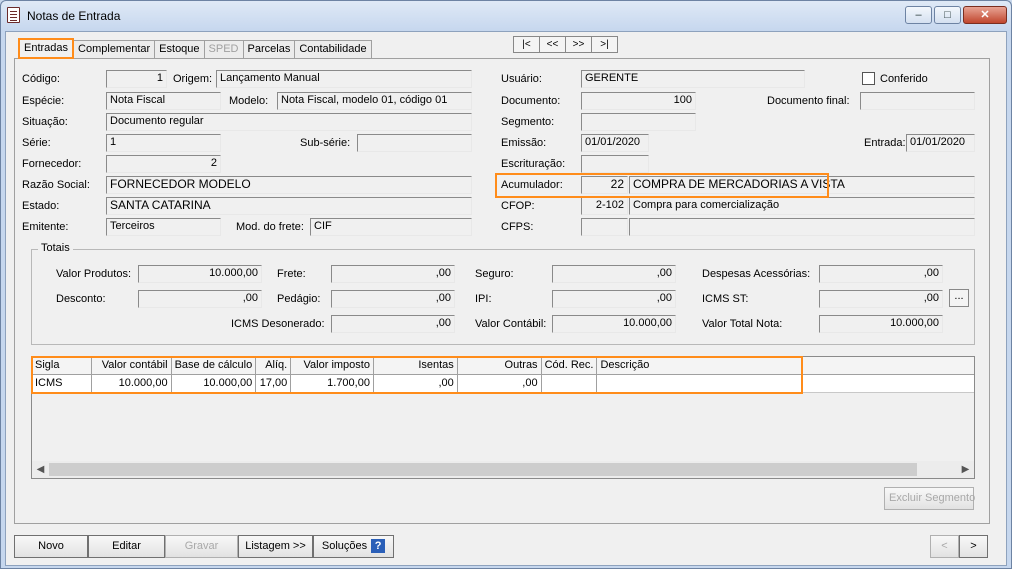  I want to click on cell-outras: ,00, so click(499, 383).